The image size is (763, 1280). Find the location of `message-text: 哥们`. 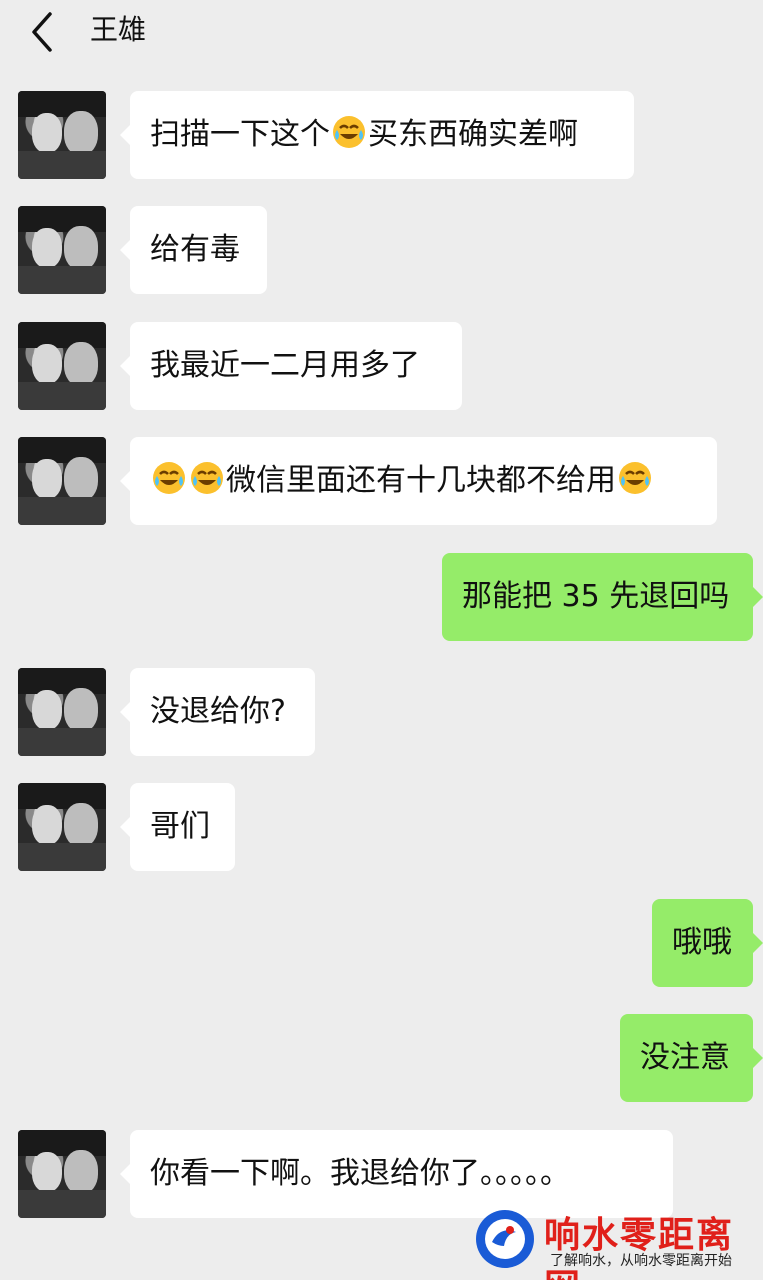

message-text: 哥们 is located at coordinates (180, 826).